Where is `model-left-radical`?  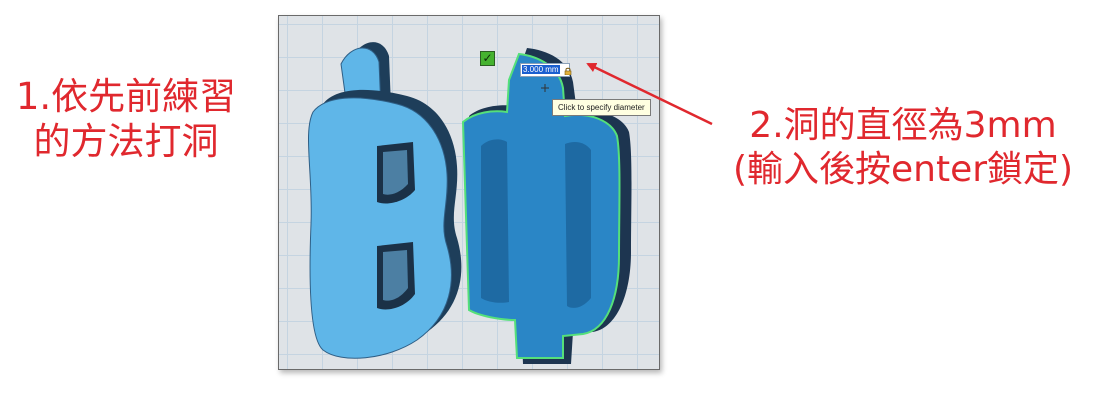 model-left-radical is located at coordinates (384, 200).